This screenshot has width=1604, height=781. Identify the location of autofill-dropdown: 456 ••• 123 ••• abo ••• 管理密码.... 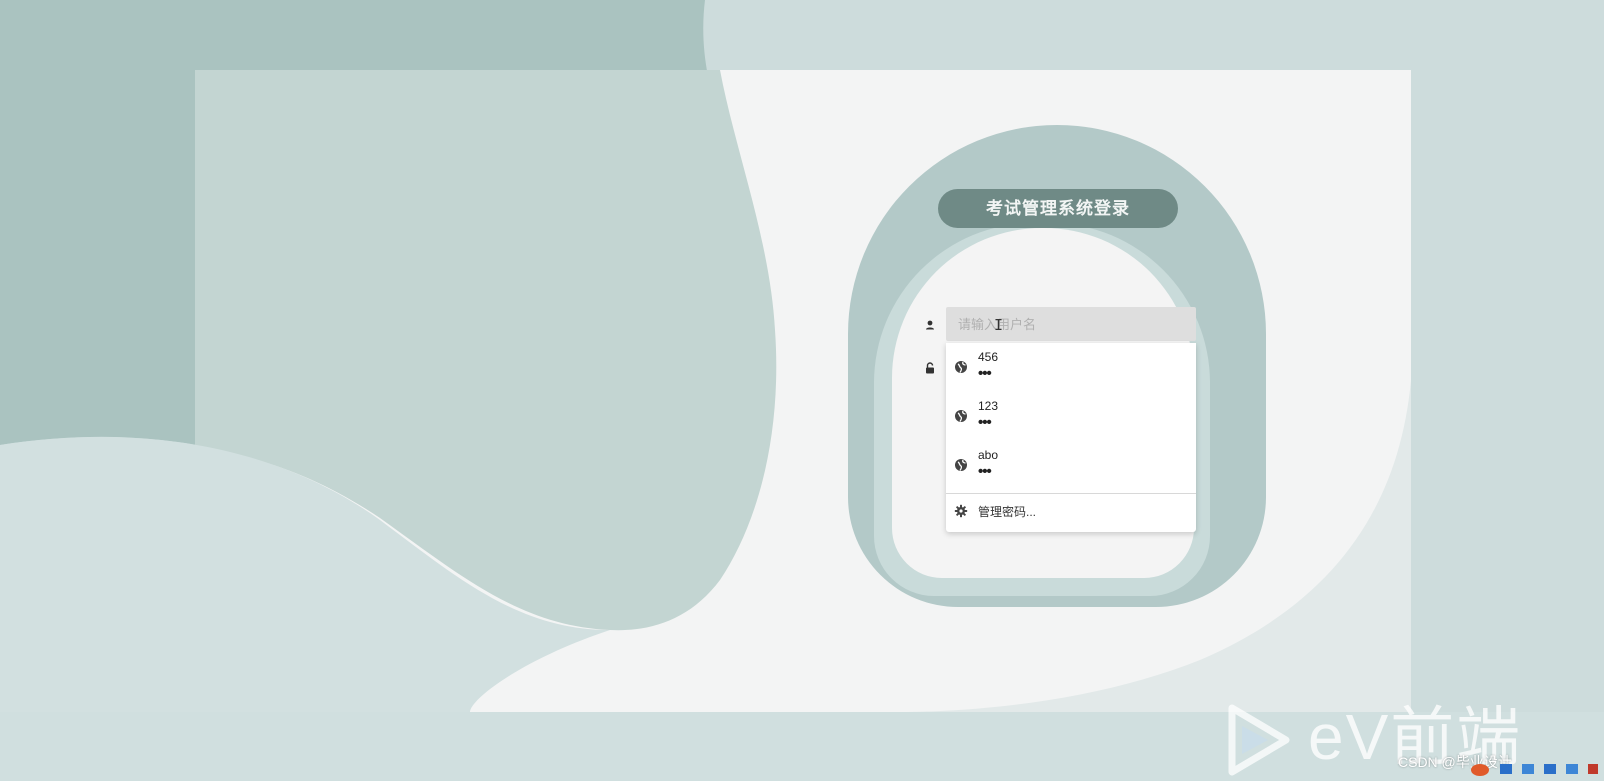
(1071, 437).